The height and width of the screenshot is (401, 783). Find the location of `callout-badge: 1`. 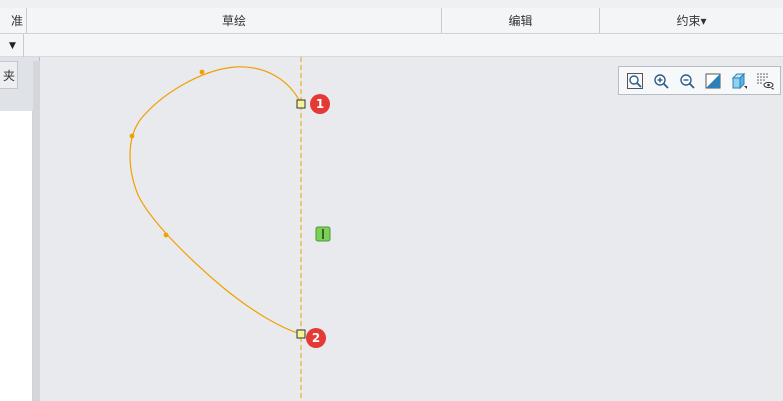

callout-badge: 1 is located at coordinates (320, 104).